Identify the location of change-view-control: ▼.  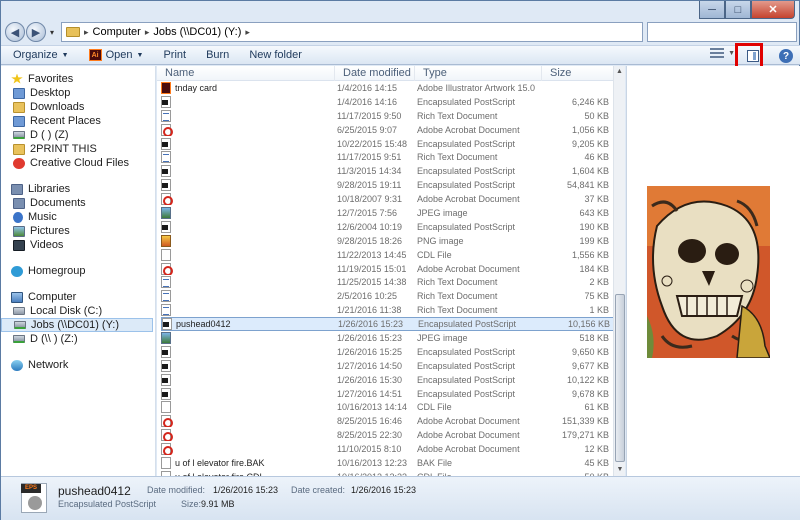
(722, 53).